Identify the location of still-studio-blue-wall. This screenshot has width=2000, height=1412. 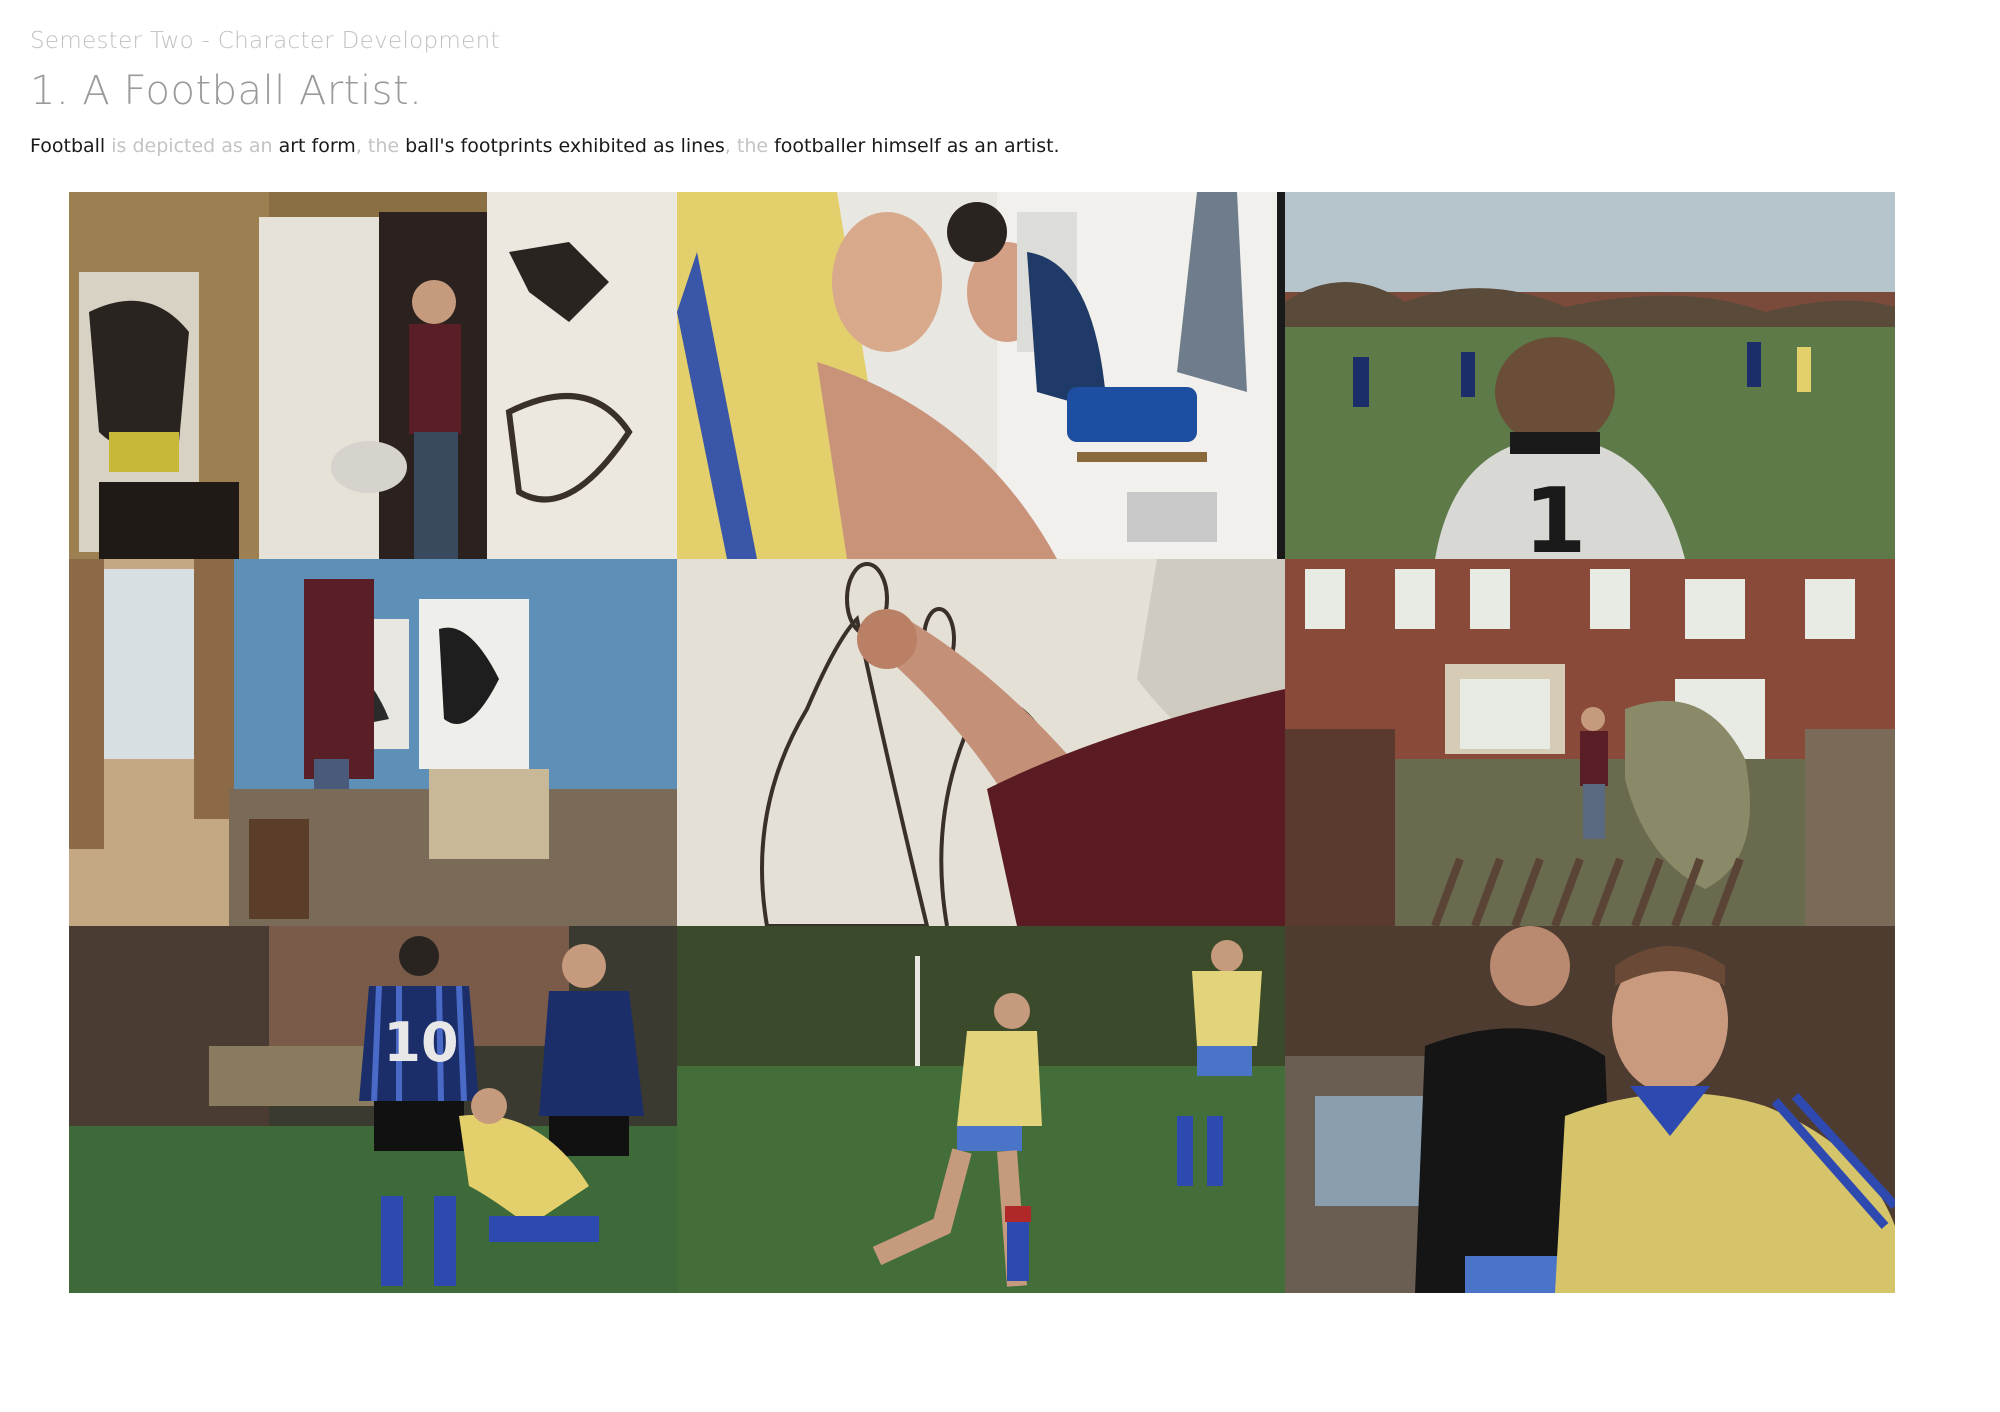
(373, 742).